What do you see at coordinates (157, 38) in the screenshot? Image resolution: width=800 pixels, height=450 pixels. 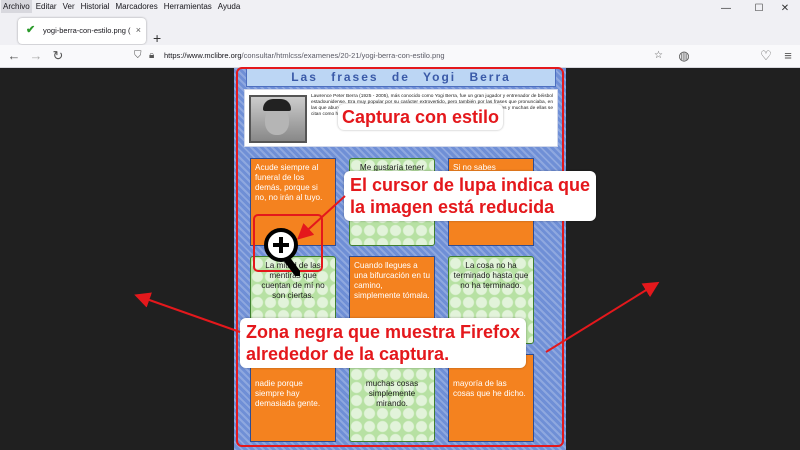 I see `new-tab-button: +` at bounding box center [157, 38].